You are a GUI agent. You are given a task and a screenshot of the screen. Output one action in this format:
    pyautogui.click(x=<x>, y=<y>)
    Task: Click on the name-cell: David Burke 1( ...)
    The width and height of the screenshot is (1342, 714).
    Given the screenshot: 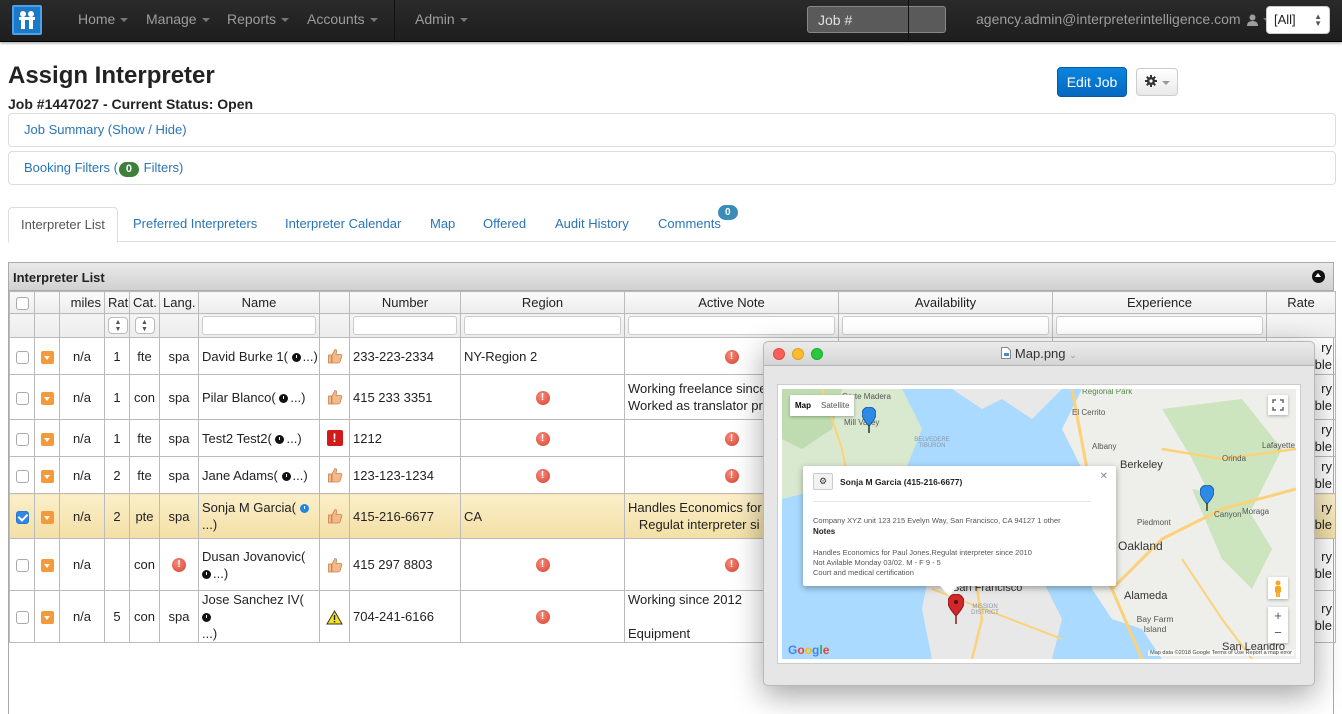 What is the action you would take?
    pyautogui.click(x=259, y=356)
    